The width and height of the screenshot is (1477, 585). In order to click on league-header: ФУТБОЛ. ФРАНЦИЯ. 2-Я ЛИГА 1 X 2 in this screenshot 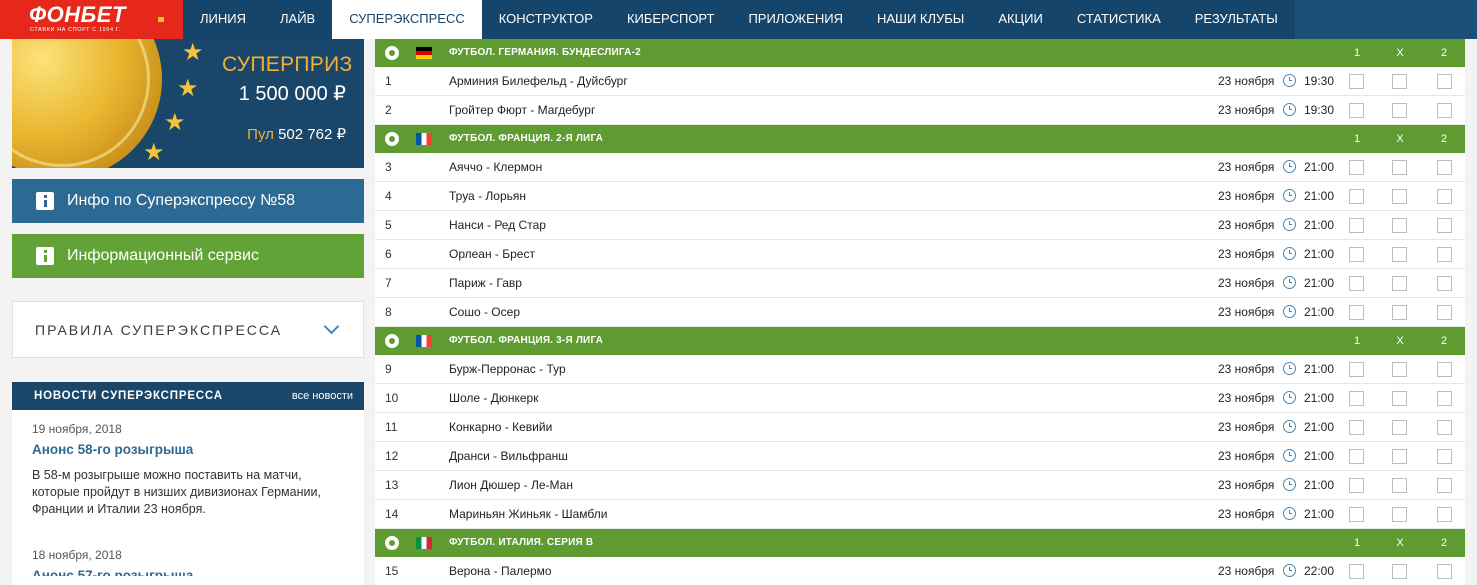, I will do `click(920, 139)`.